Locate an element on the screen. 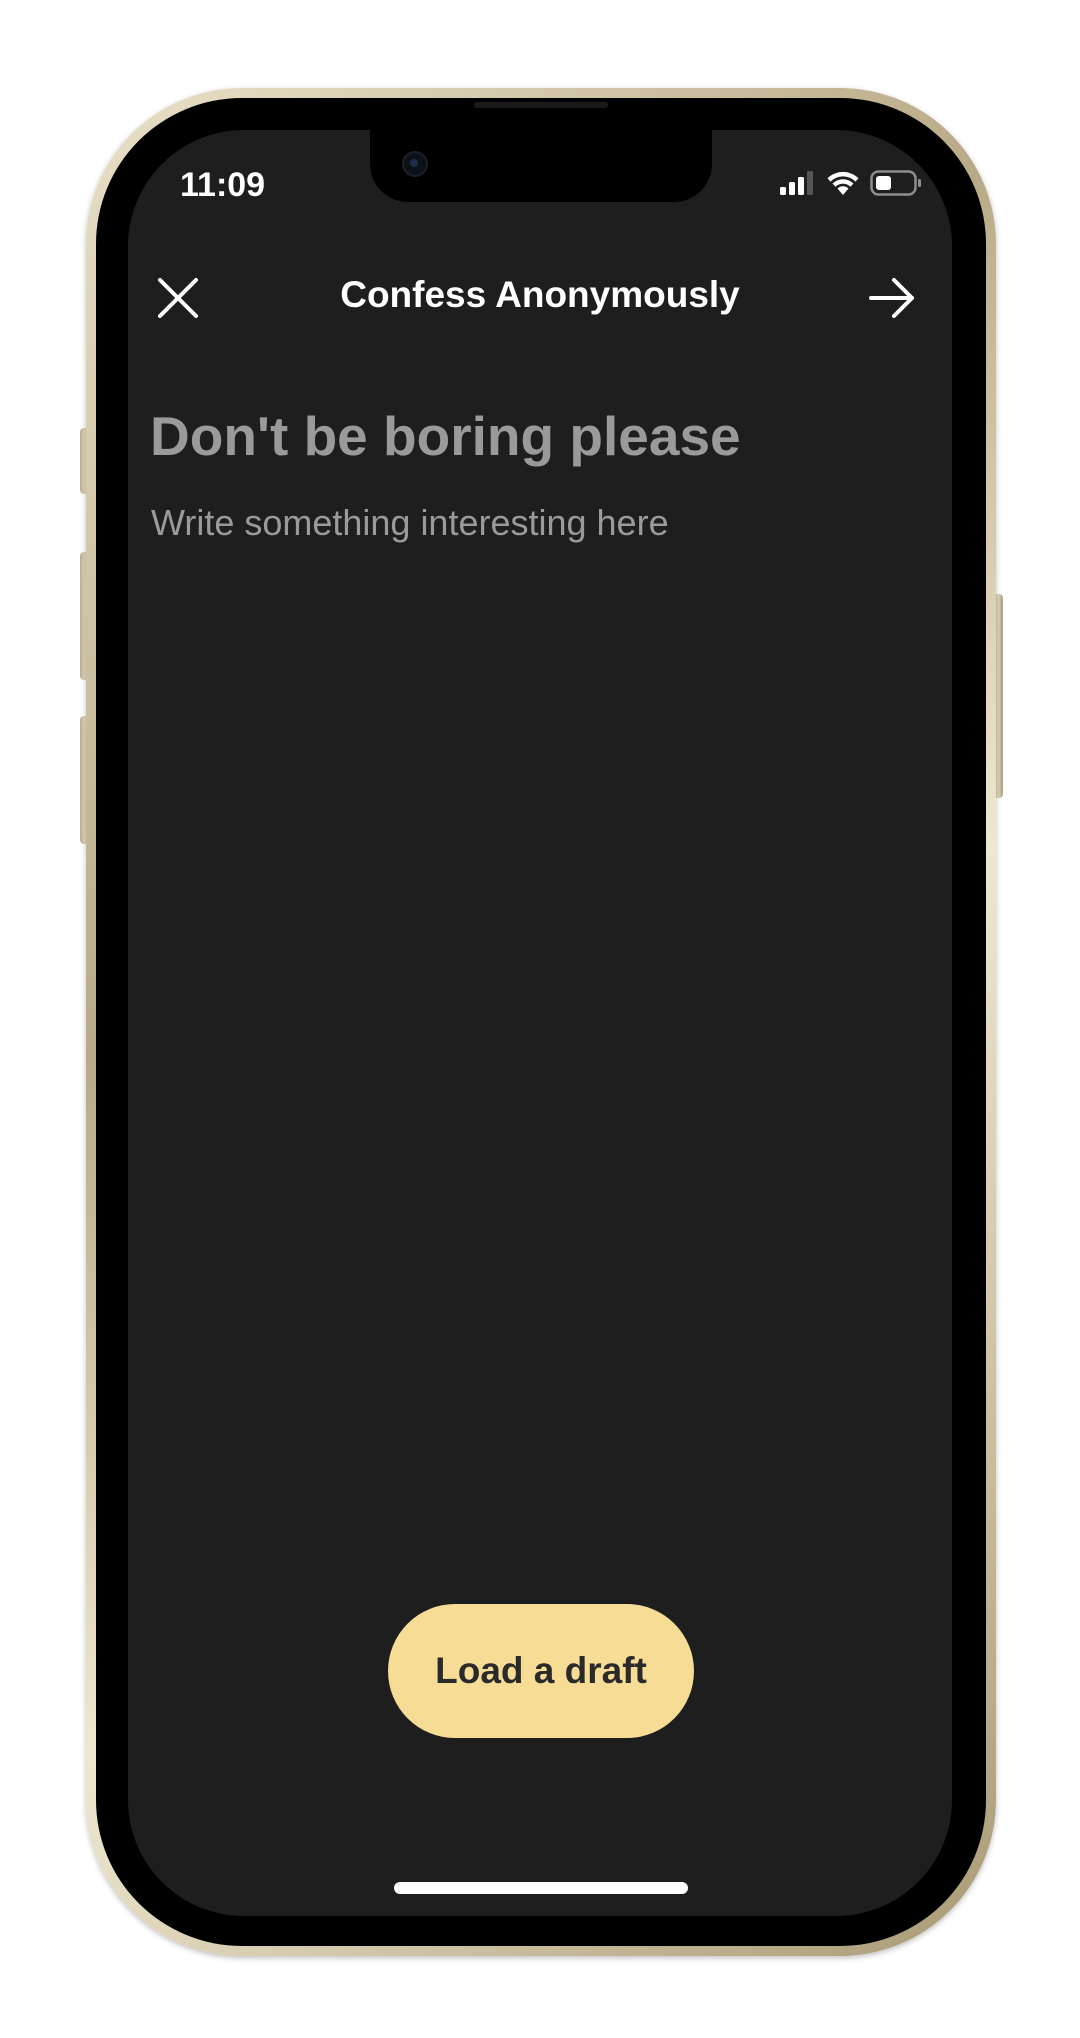 The width and height of the screenshot is (1080, 2038). arrow-right-icon is located at coordinates (891, 298).